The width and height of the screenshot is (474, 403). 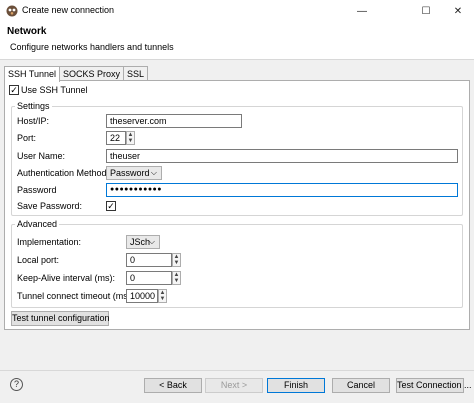 I want to click on minimize-icon: —, so click(x=362, y=11).